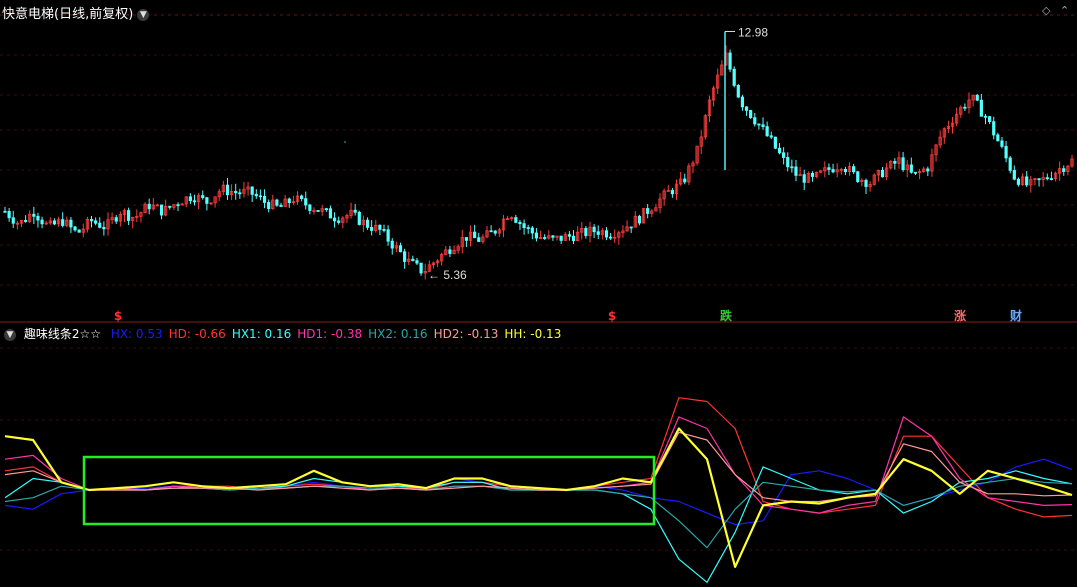 This screenshot has height=587, width=1077. What do you see at coordinates (533, 334) in the screenshot?
I see `indicator-value-6: HH: -0.13` at bounding box center [533, 334].